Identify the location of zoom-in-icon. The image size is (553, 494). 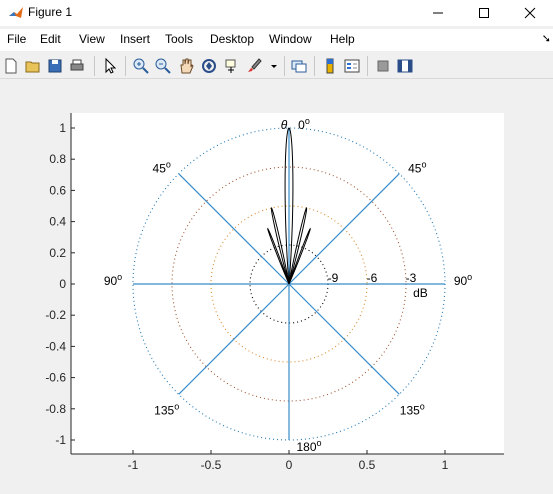
(141, 66).